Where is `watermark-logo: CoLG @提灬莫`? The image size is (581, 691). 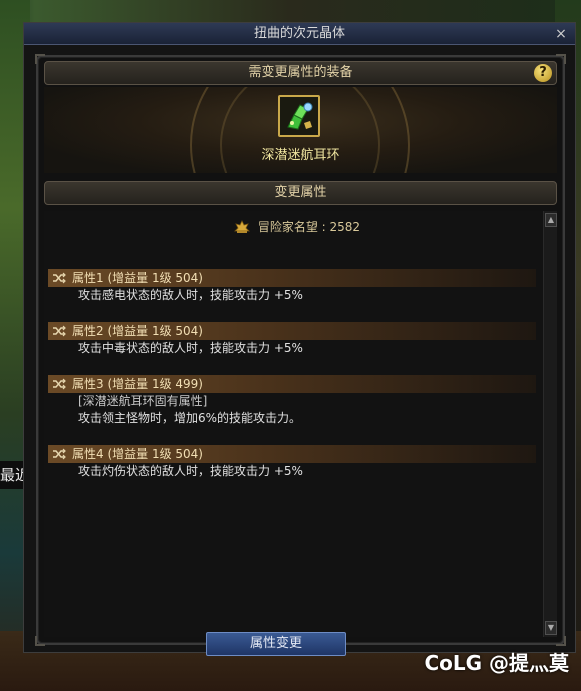 watermark-logo: CoLG @提灬莫 is located at coordinates (496, 663).